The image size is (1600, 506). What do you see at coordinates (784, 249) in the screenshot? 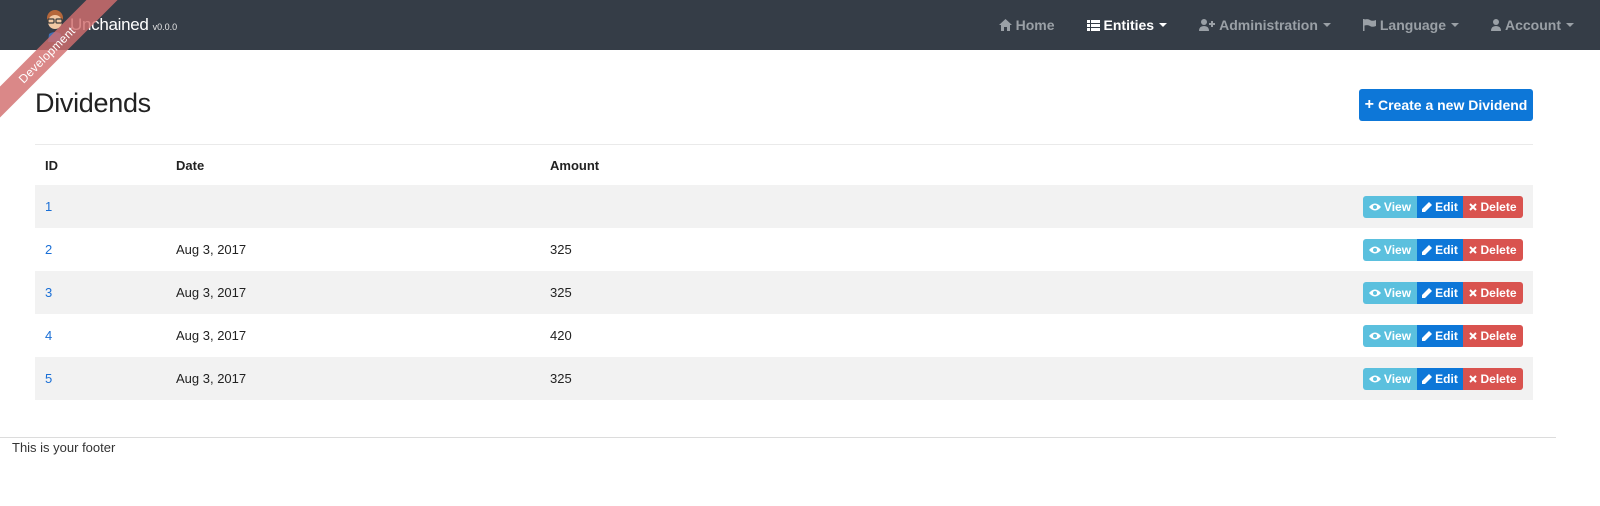
I see `table-row: 2 Aug 3, 2017 325 View Edit Delete` at bounding box center [784, 249].